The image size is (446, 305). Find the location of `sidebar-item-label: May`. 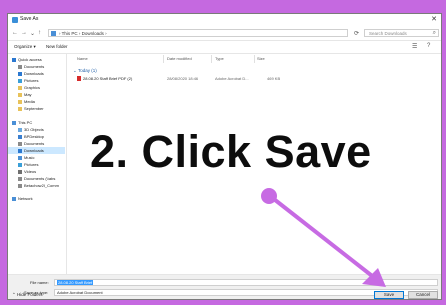

sidebar-item-label: May is located at coordinates (28, 94).